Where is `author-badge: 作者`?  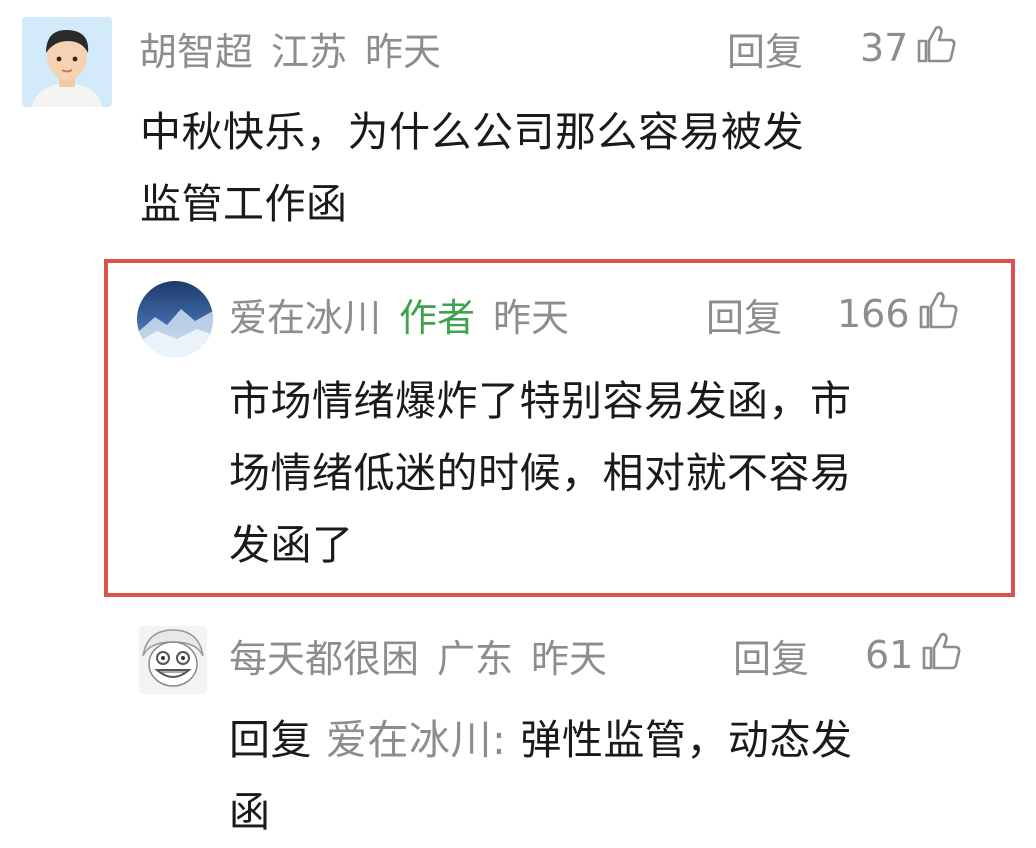 author-badge: 作者 is located at coordinates (437, 317).